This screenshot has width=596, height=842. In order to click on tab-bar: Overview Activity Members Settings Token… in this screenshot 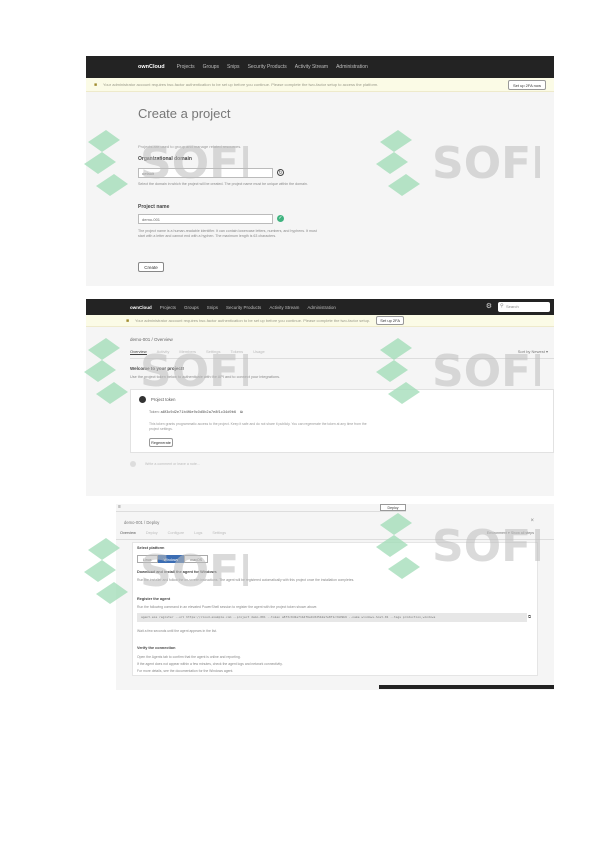, I will do `click(197, 352)`.